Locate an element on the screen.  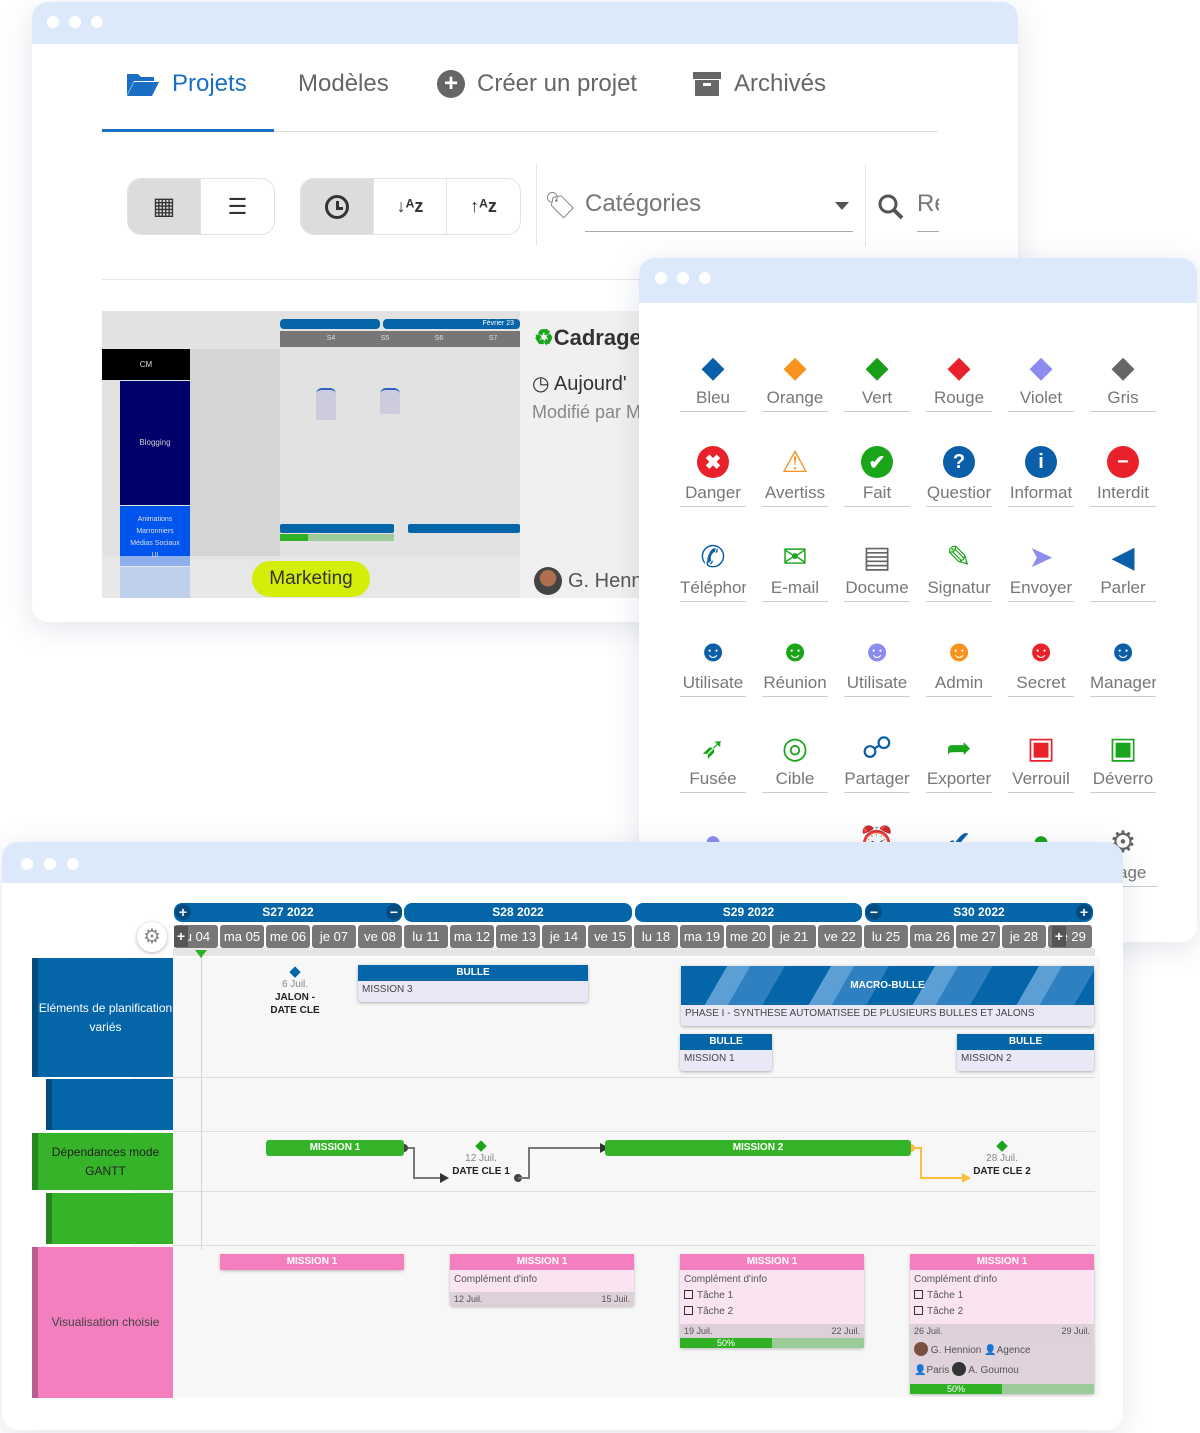
icon-option: ➦ Exporter is located at coordinates (959, 761).